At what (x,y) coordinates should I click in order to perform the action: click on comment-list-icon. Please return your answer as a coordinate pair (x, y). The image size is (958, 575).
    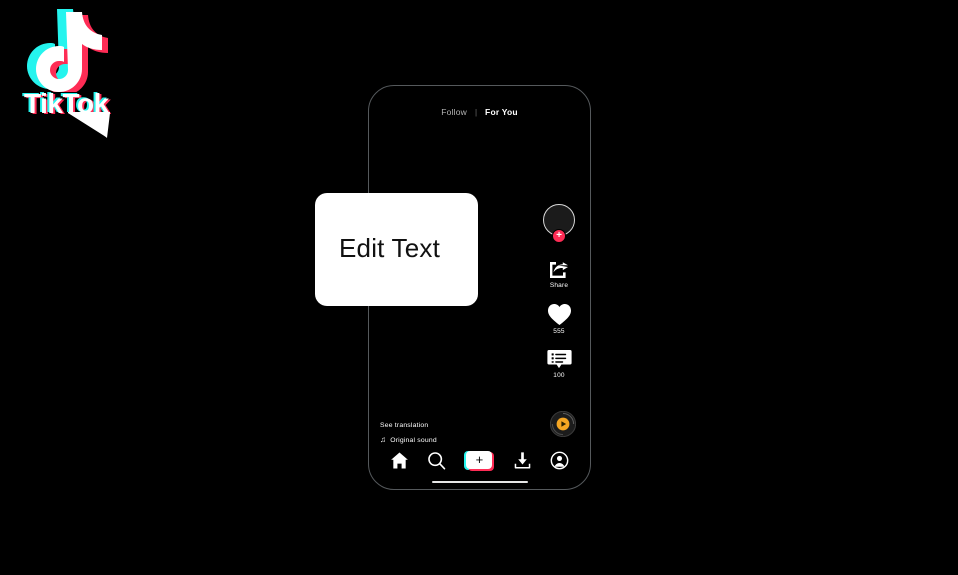
    Looking at the image, I should click on (559, 359).